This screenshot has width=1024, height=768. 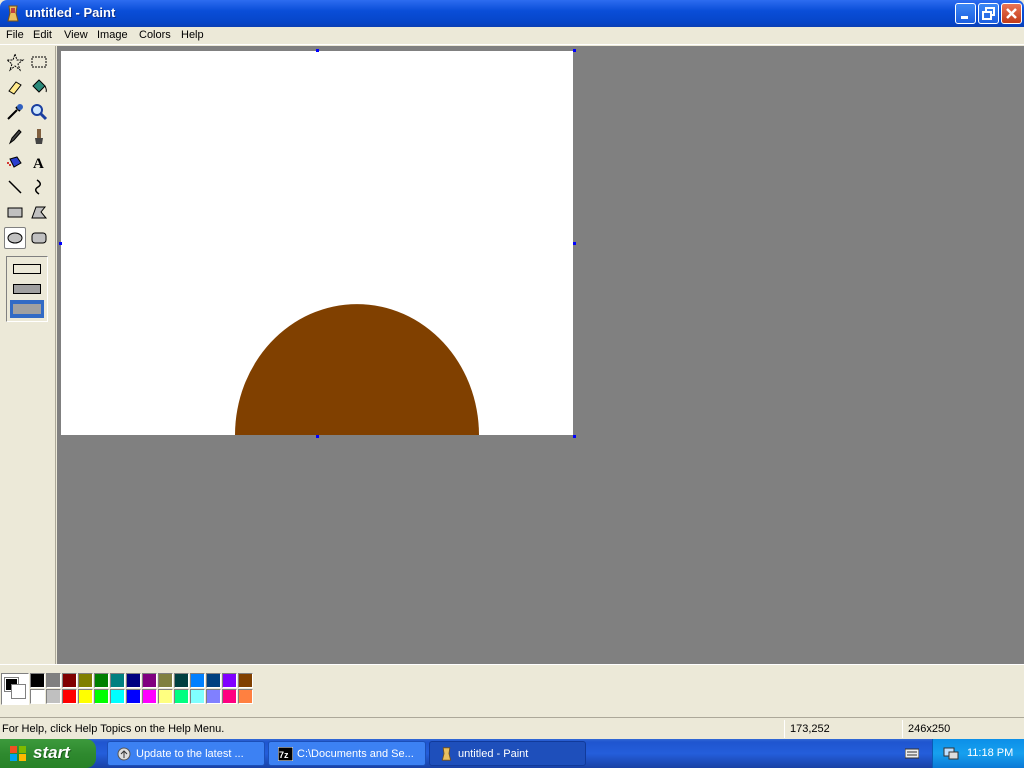 I want to click on close-icon, so click(x=1011, y=13).